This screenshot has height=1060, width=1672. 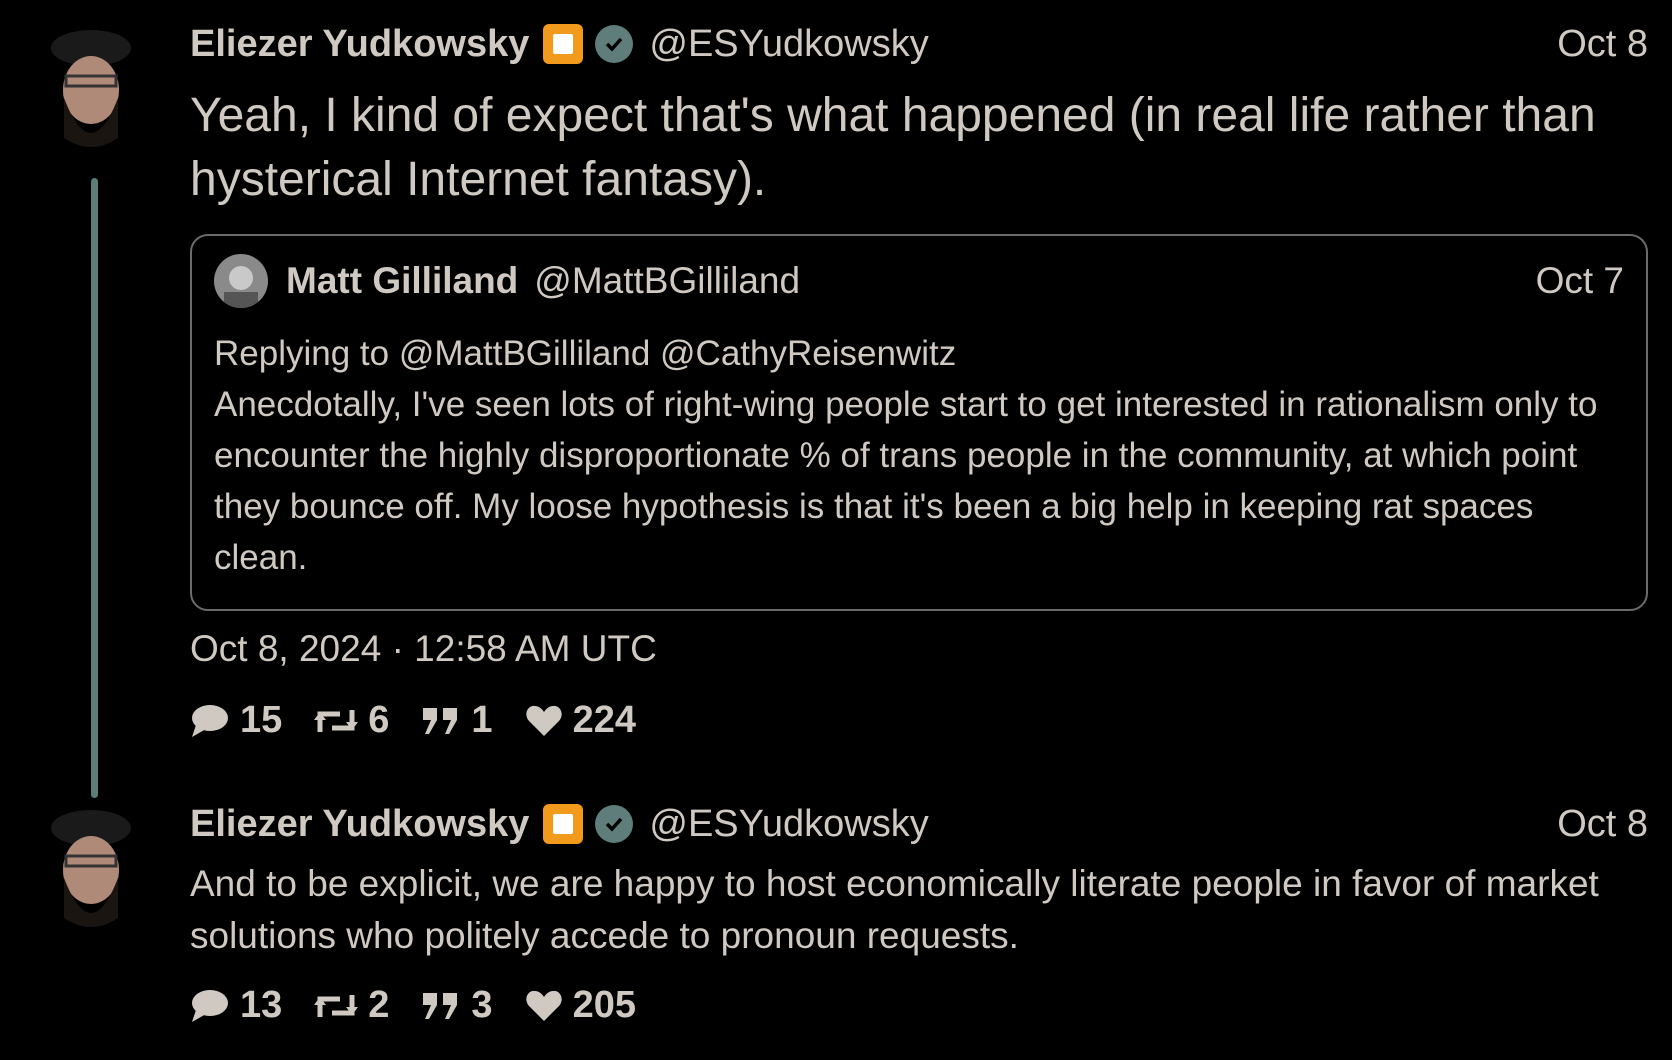 What do you see at coordinates (236, 1005) in the screenshot?
I see `reply-count: 13` at bounding box center [236, 1005].